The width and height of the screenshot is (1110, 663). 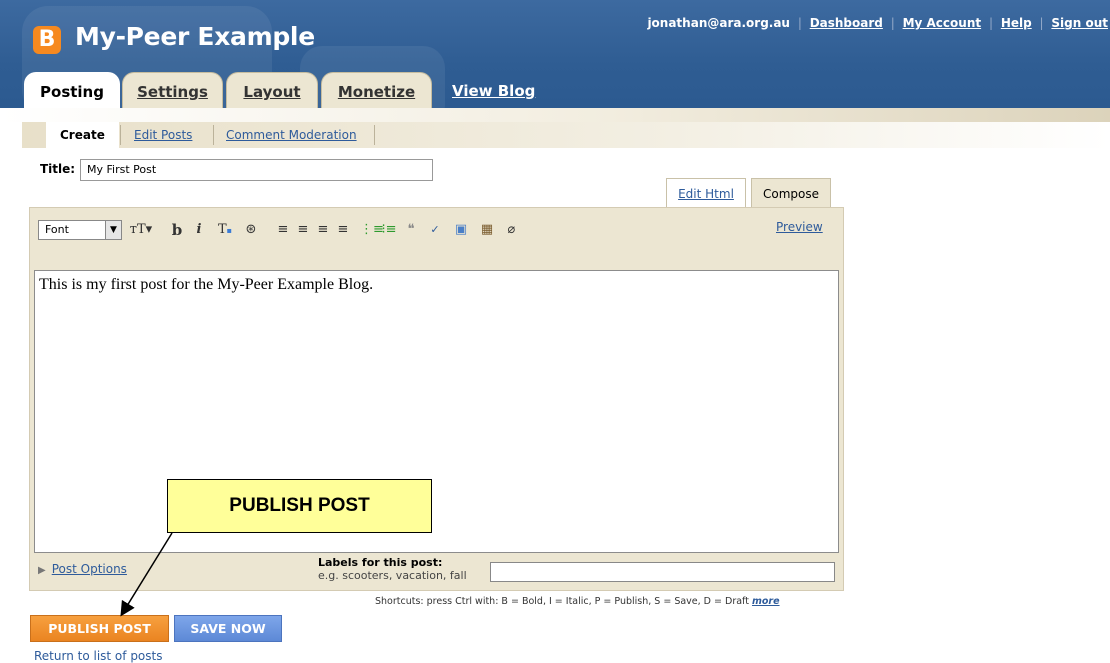 I want to click on align-left-icon: ≡, so click(x=283, y=230).